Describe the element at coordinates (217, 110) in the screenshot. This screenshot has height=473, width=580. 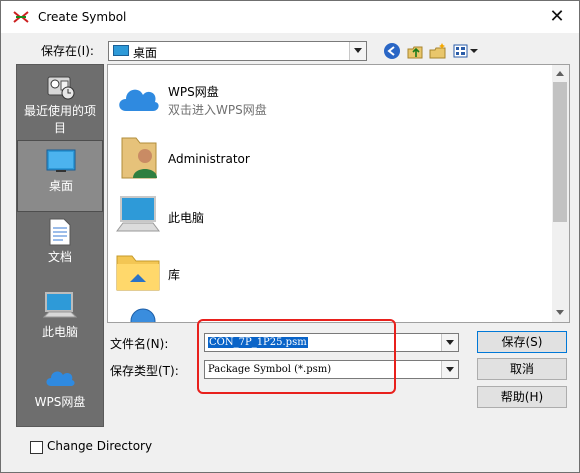
I see `file-subtitle: 双击进入WPS网盘` at that location.